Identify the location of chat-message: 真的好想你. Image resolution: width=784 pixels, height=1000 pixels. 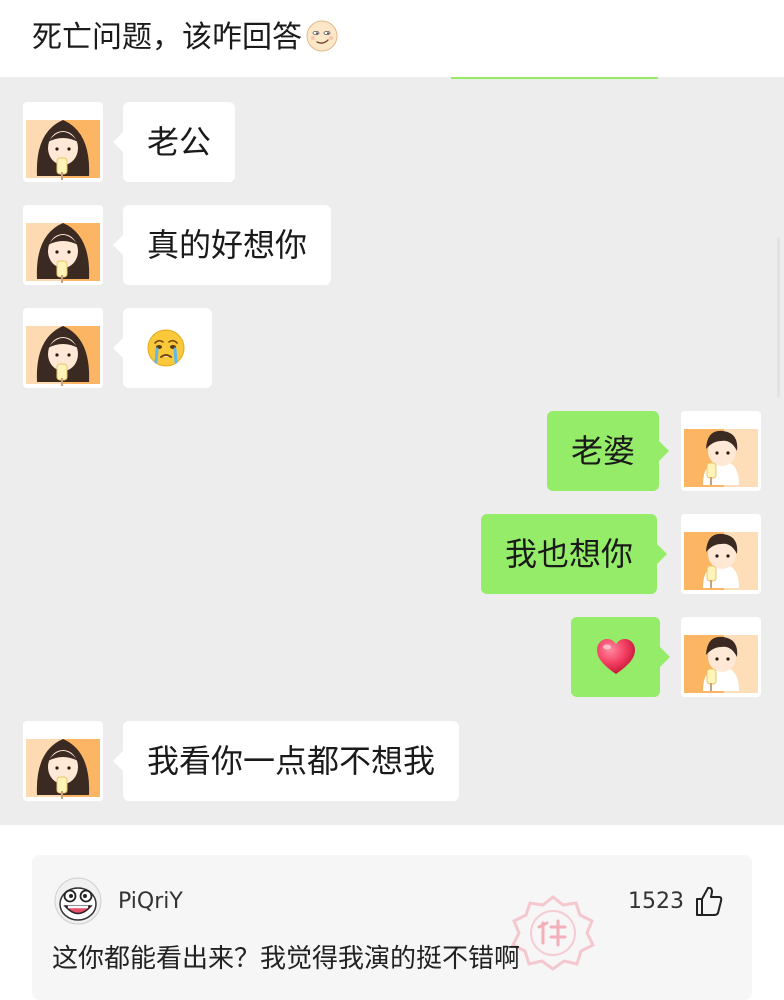
(188, 245).